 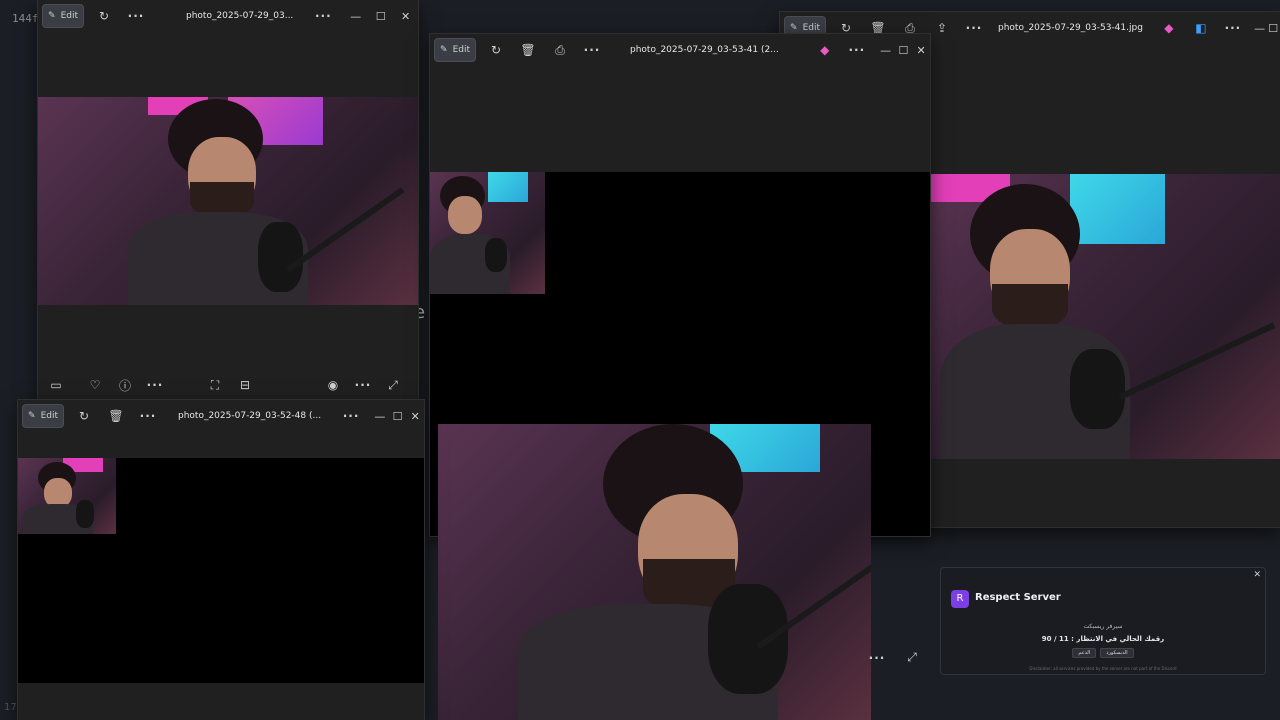 I want to click on queue-status: رقمك الحالي في الانتظار : 11 / 90, so click(x=1103, y=639).